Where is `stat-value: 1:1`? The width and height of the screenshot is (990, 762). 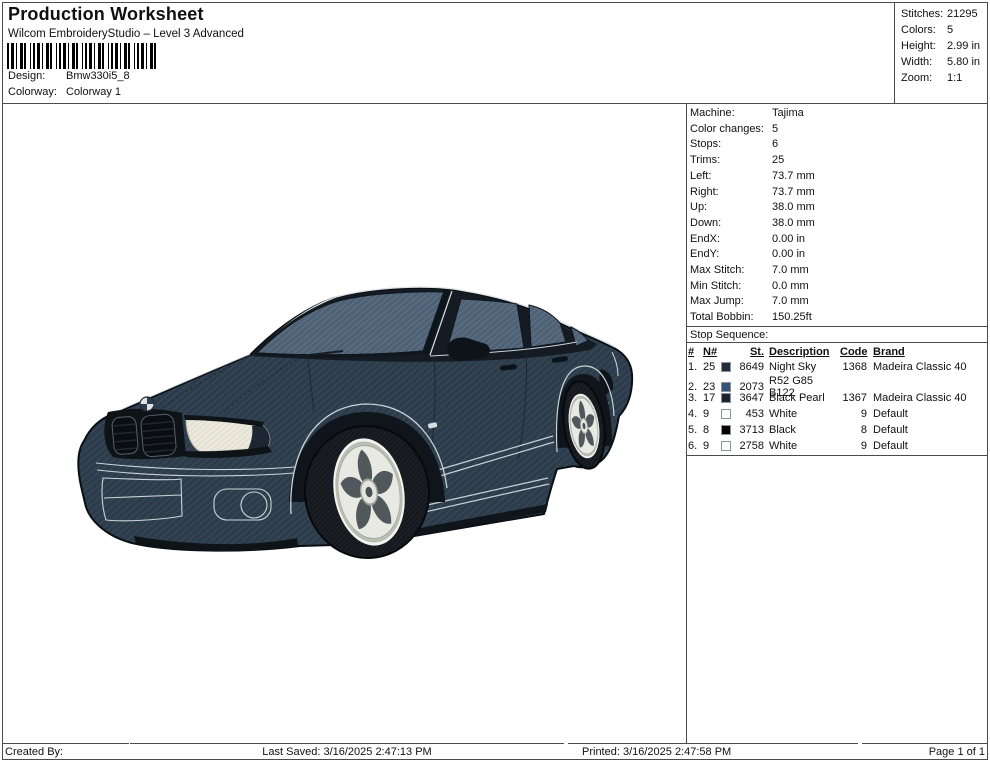
stat-value: 1:1 is located at coordinates (955, 78).